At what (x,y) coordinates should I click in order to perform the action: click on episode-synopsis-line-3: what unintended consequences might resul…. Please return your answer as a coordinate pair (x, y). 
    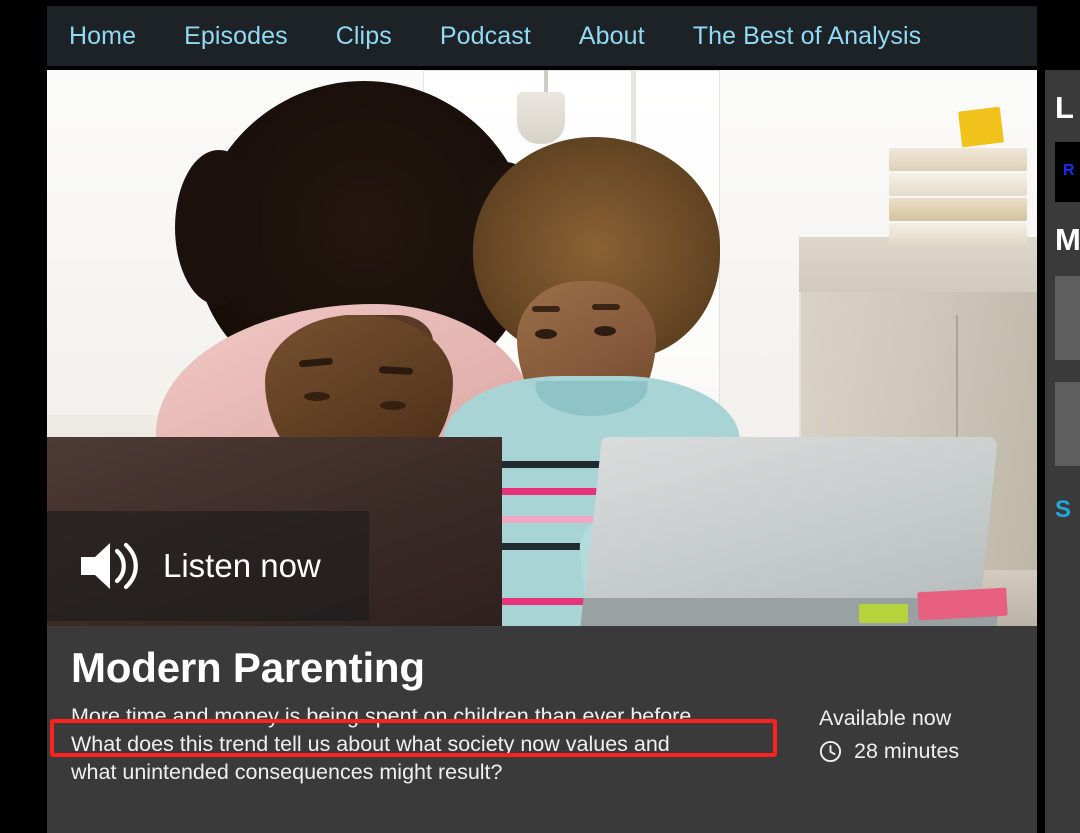
    Looking at the image, I should click on (287, 772).